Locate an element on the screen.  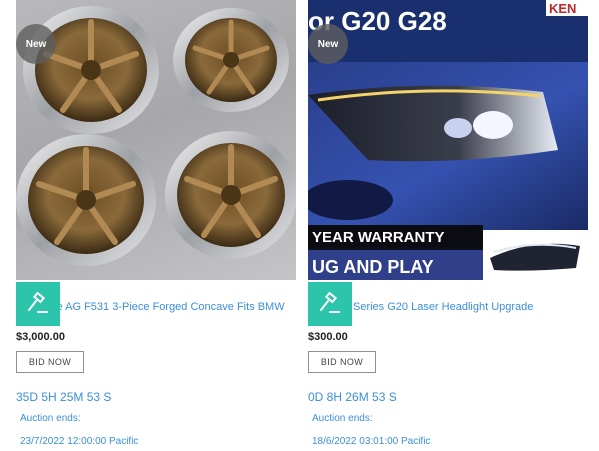
auction-ends-date: 23/7/2022 12:00:00 Pacific is located at coordinates (79, 441).